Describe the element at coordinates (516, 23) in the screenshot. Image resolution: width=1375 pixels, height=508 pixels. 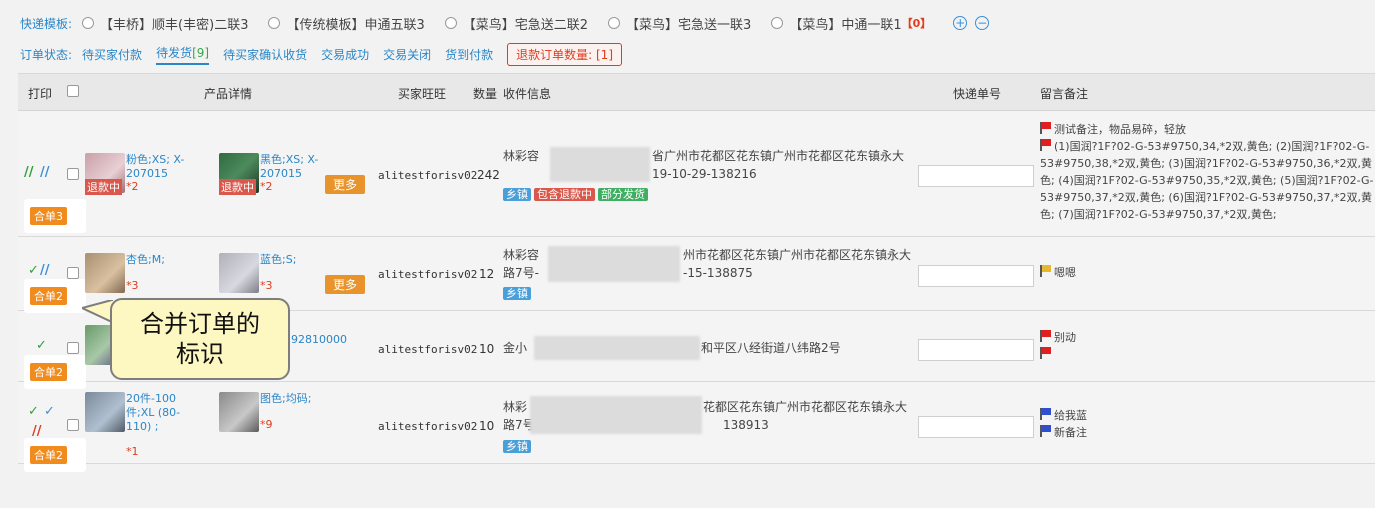
I see `template-option-3: 【菜鸟】宅急送二联2` at that location.